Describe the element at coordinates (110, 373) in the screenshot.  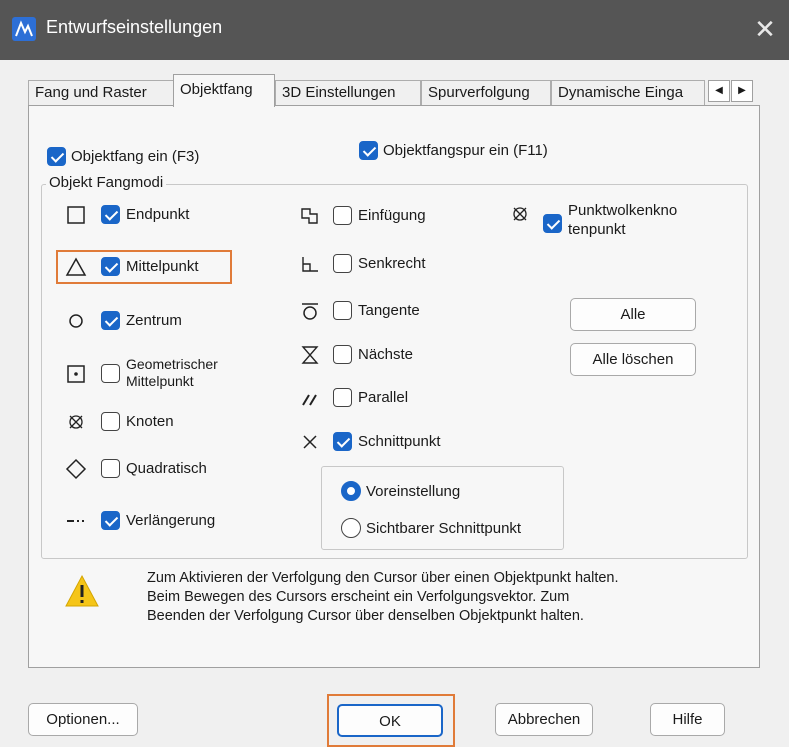
I see `geometric-center-checkbox` at that location.